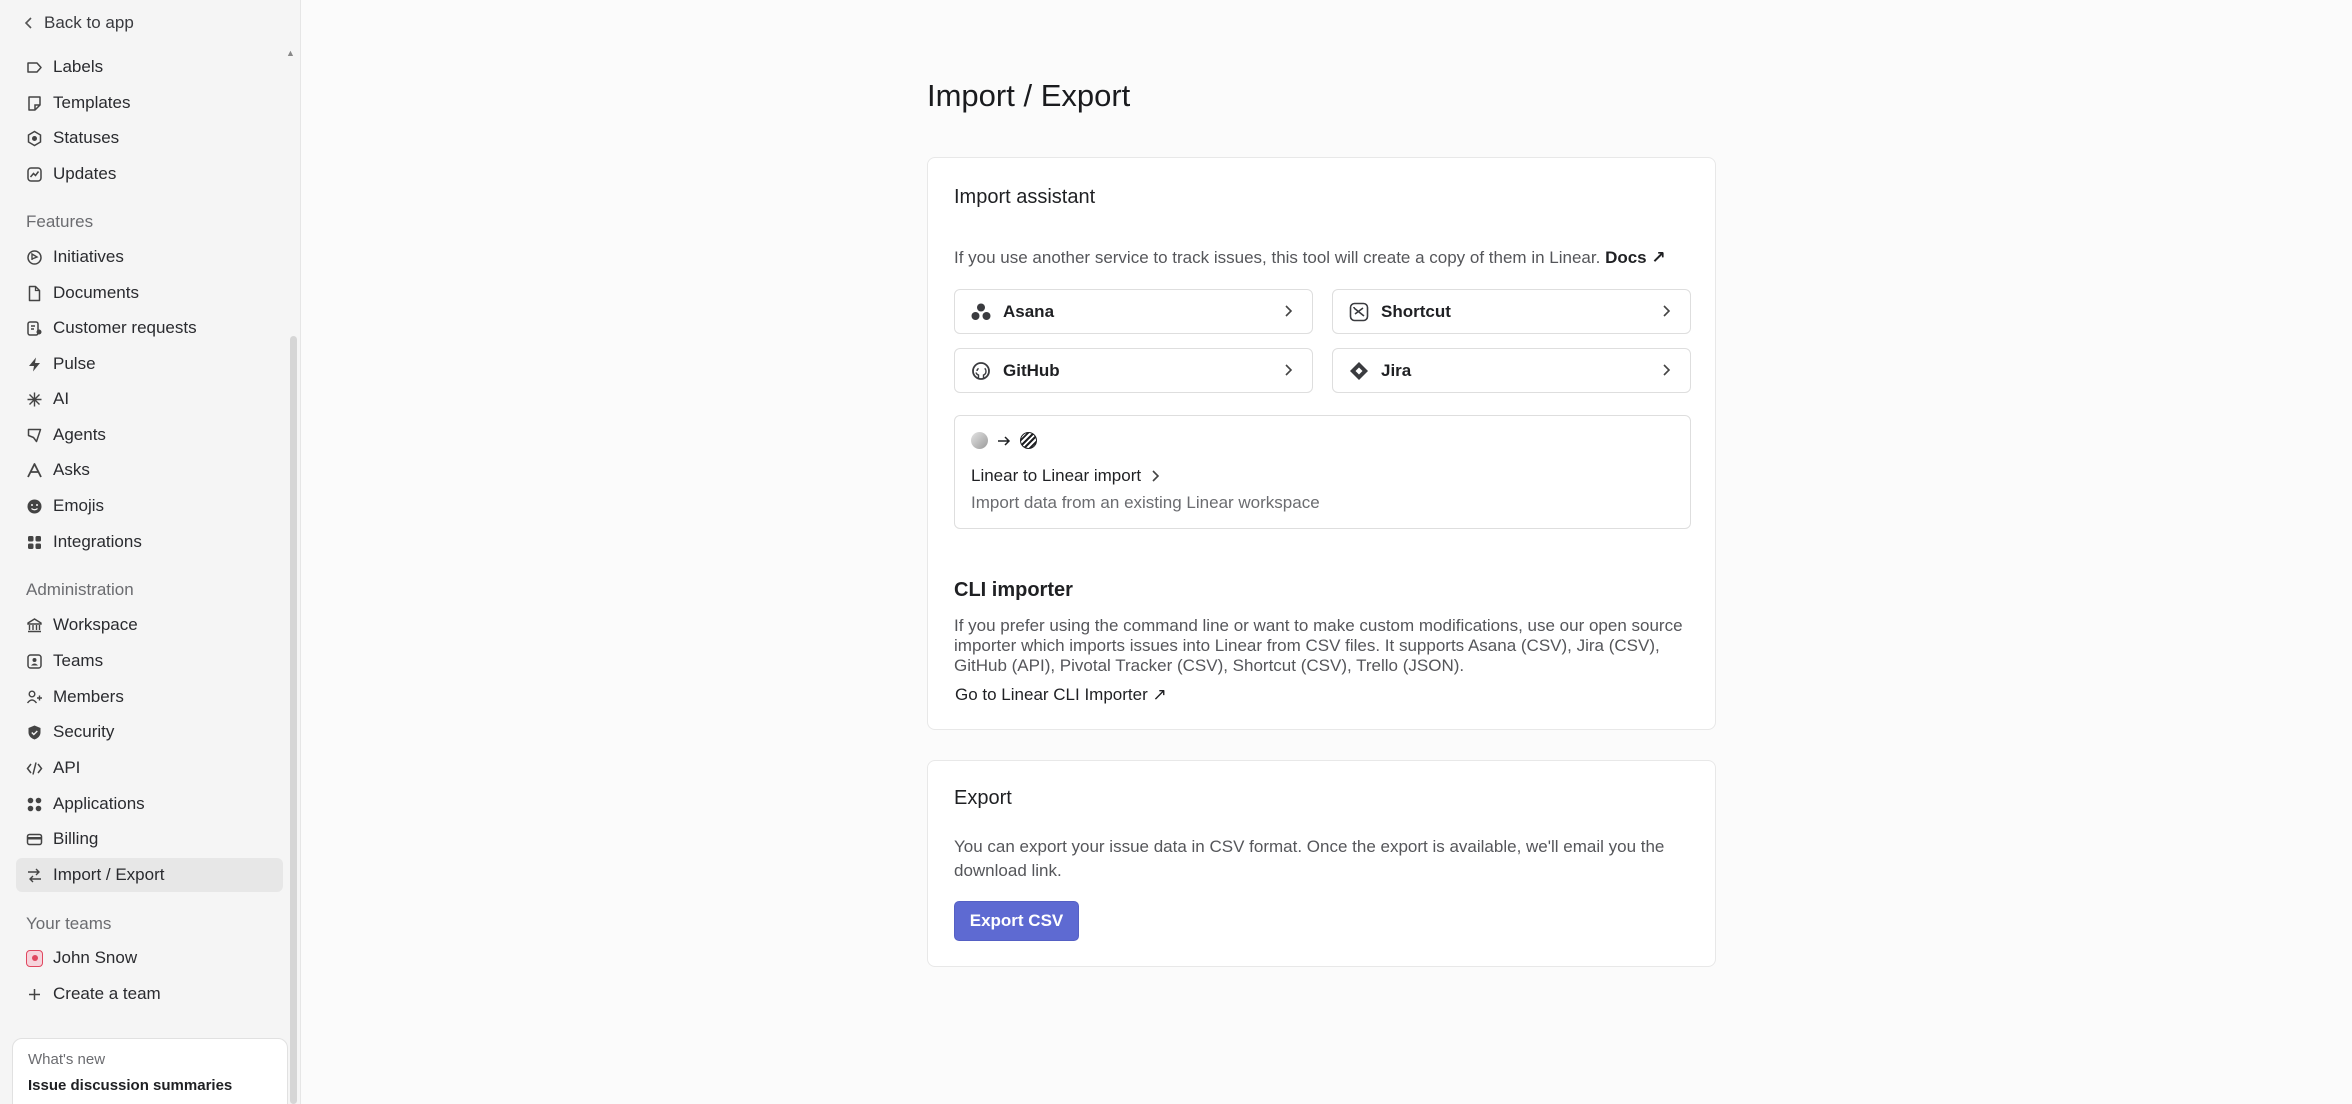 The width and height of the screenshot is (2352, 1104). I want to click on sidebar-item-label: Import / Export, so click(109, 874).